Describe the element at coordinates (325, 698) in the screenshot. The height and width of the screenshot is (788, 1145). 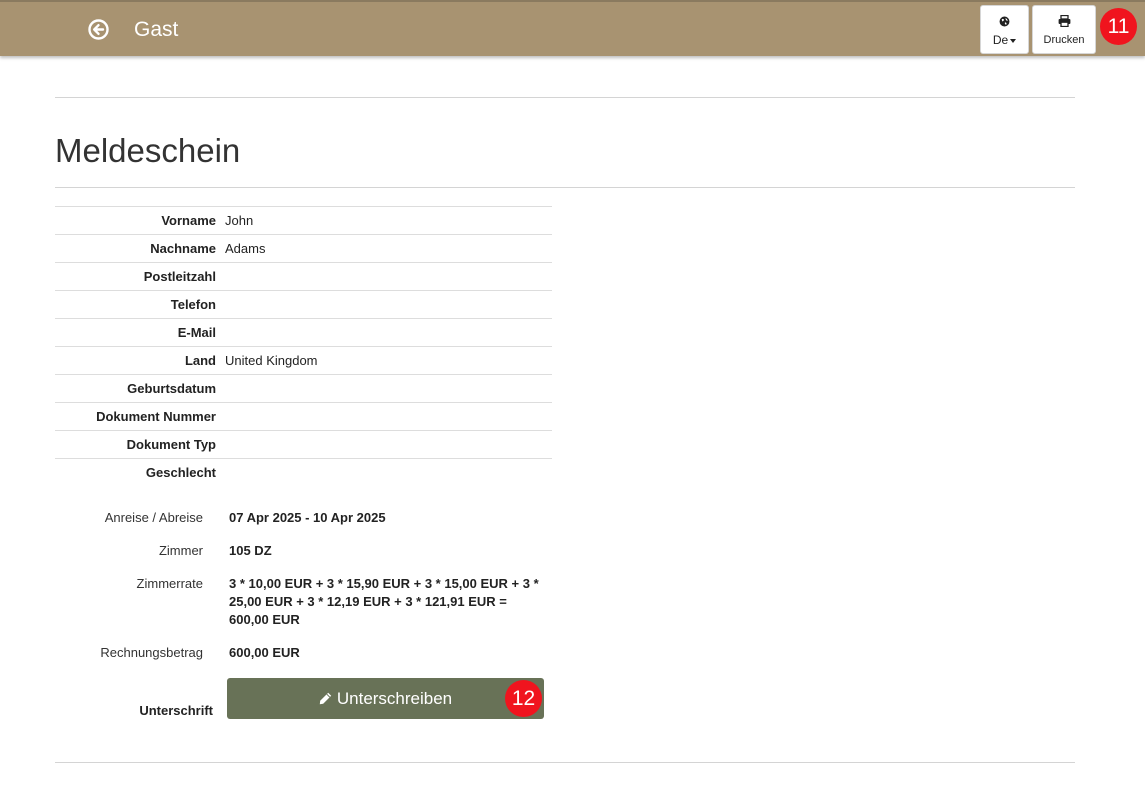
I see `pencil-icon` at that location.